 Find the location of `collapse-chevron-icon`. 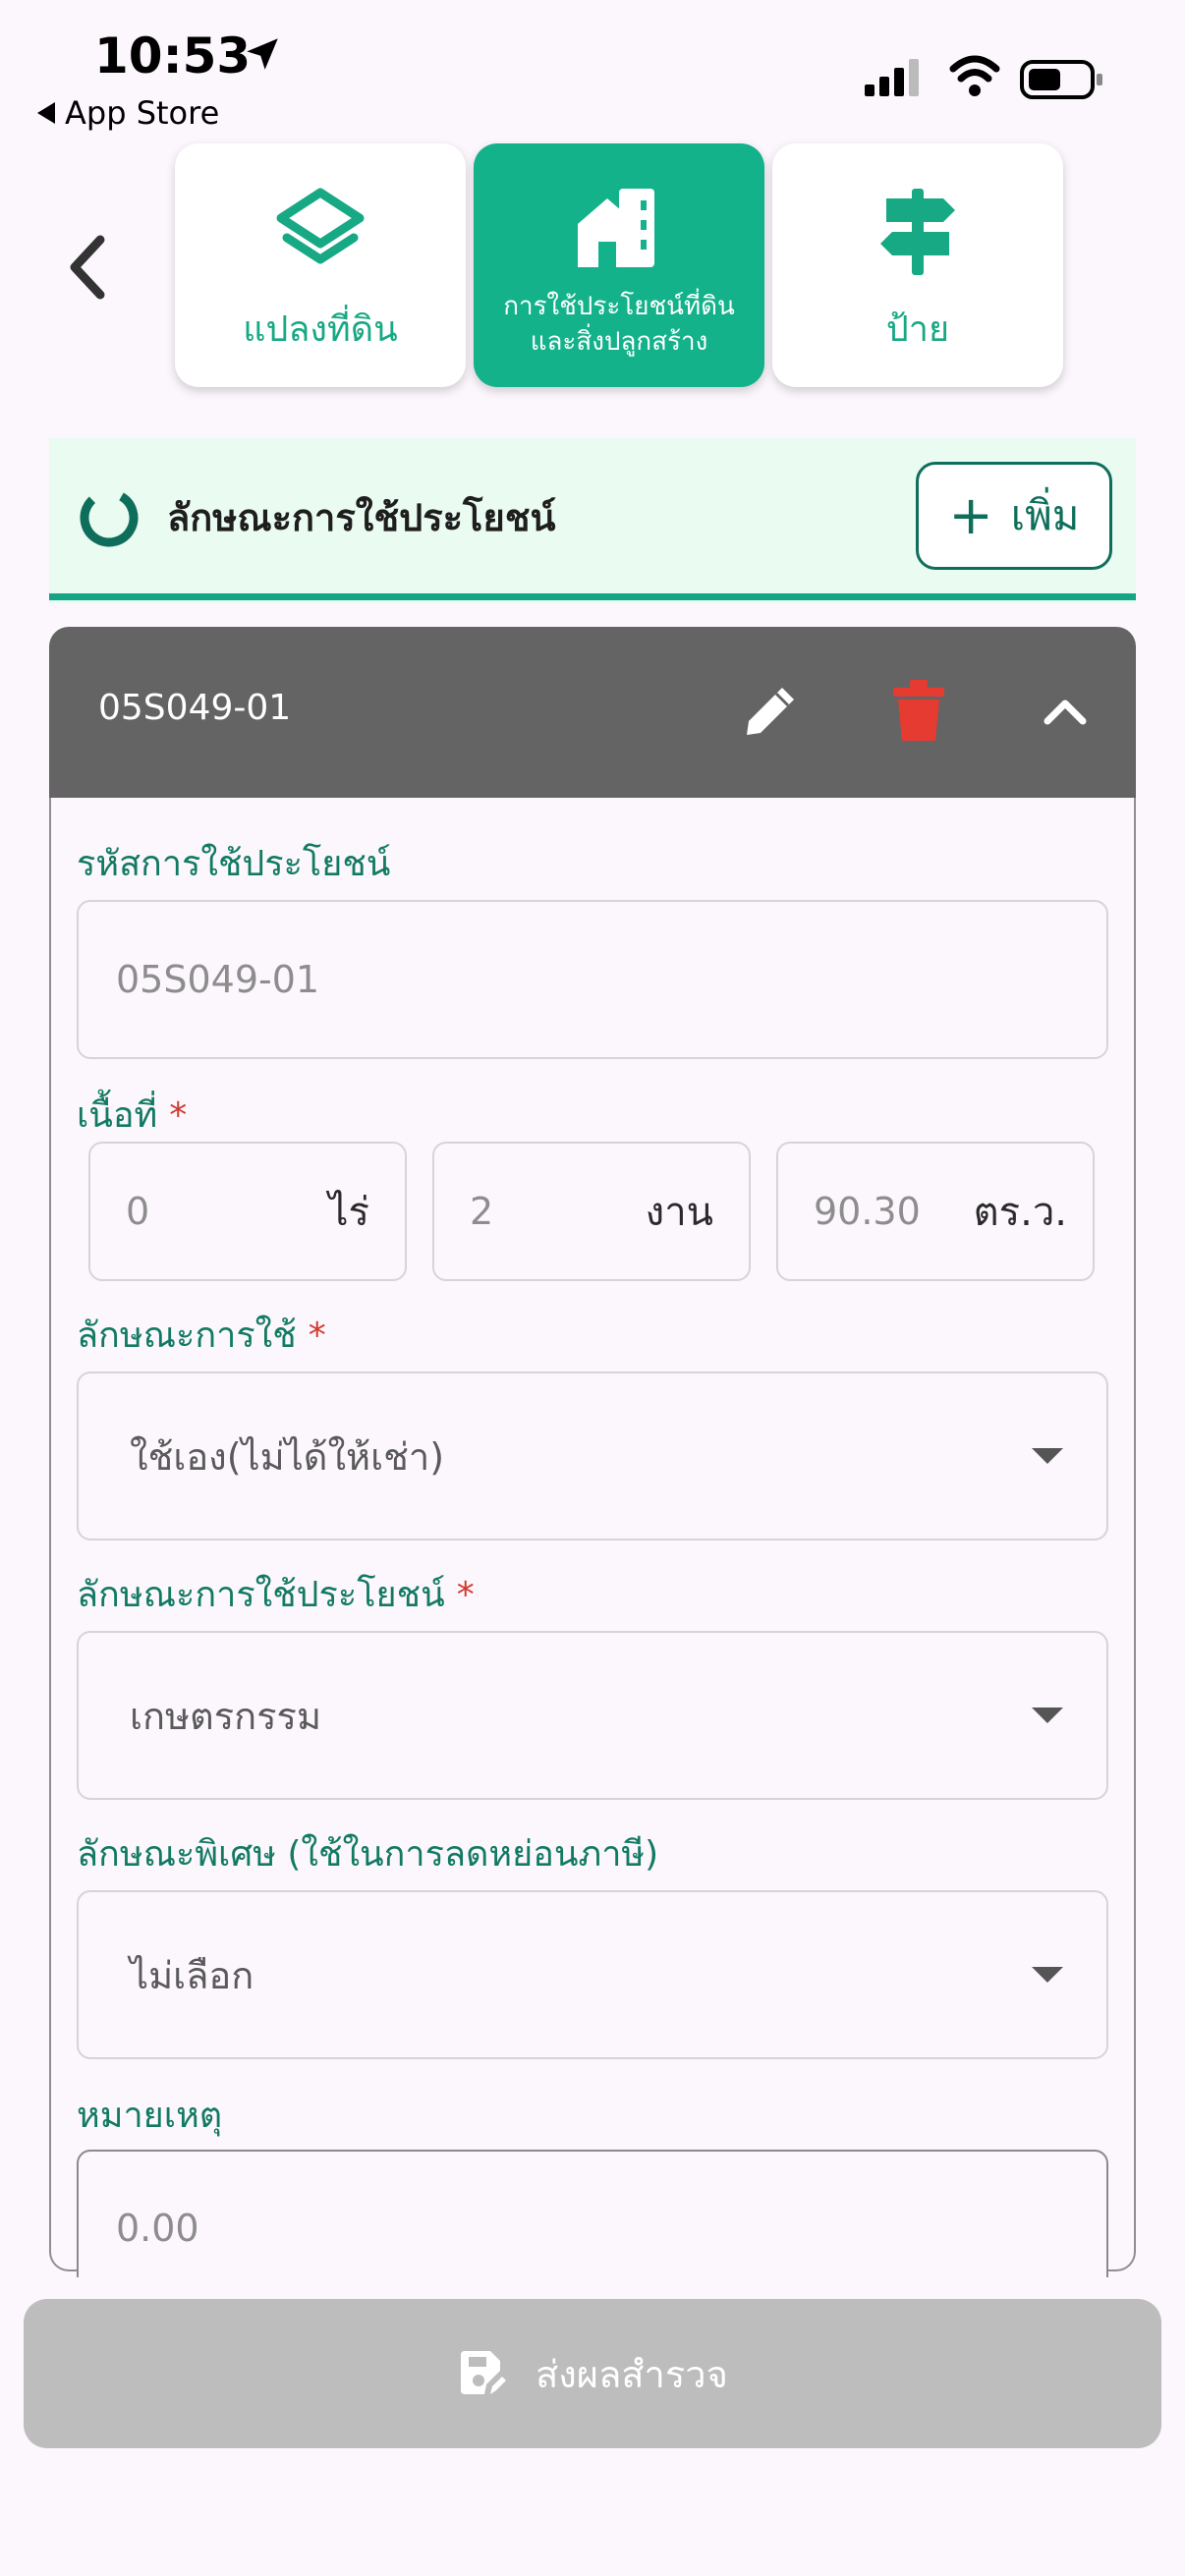

collapse-chevron-icon is located at coordinates (1065, 710).